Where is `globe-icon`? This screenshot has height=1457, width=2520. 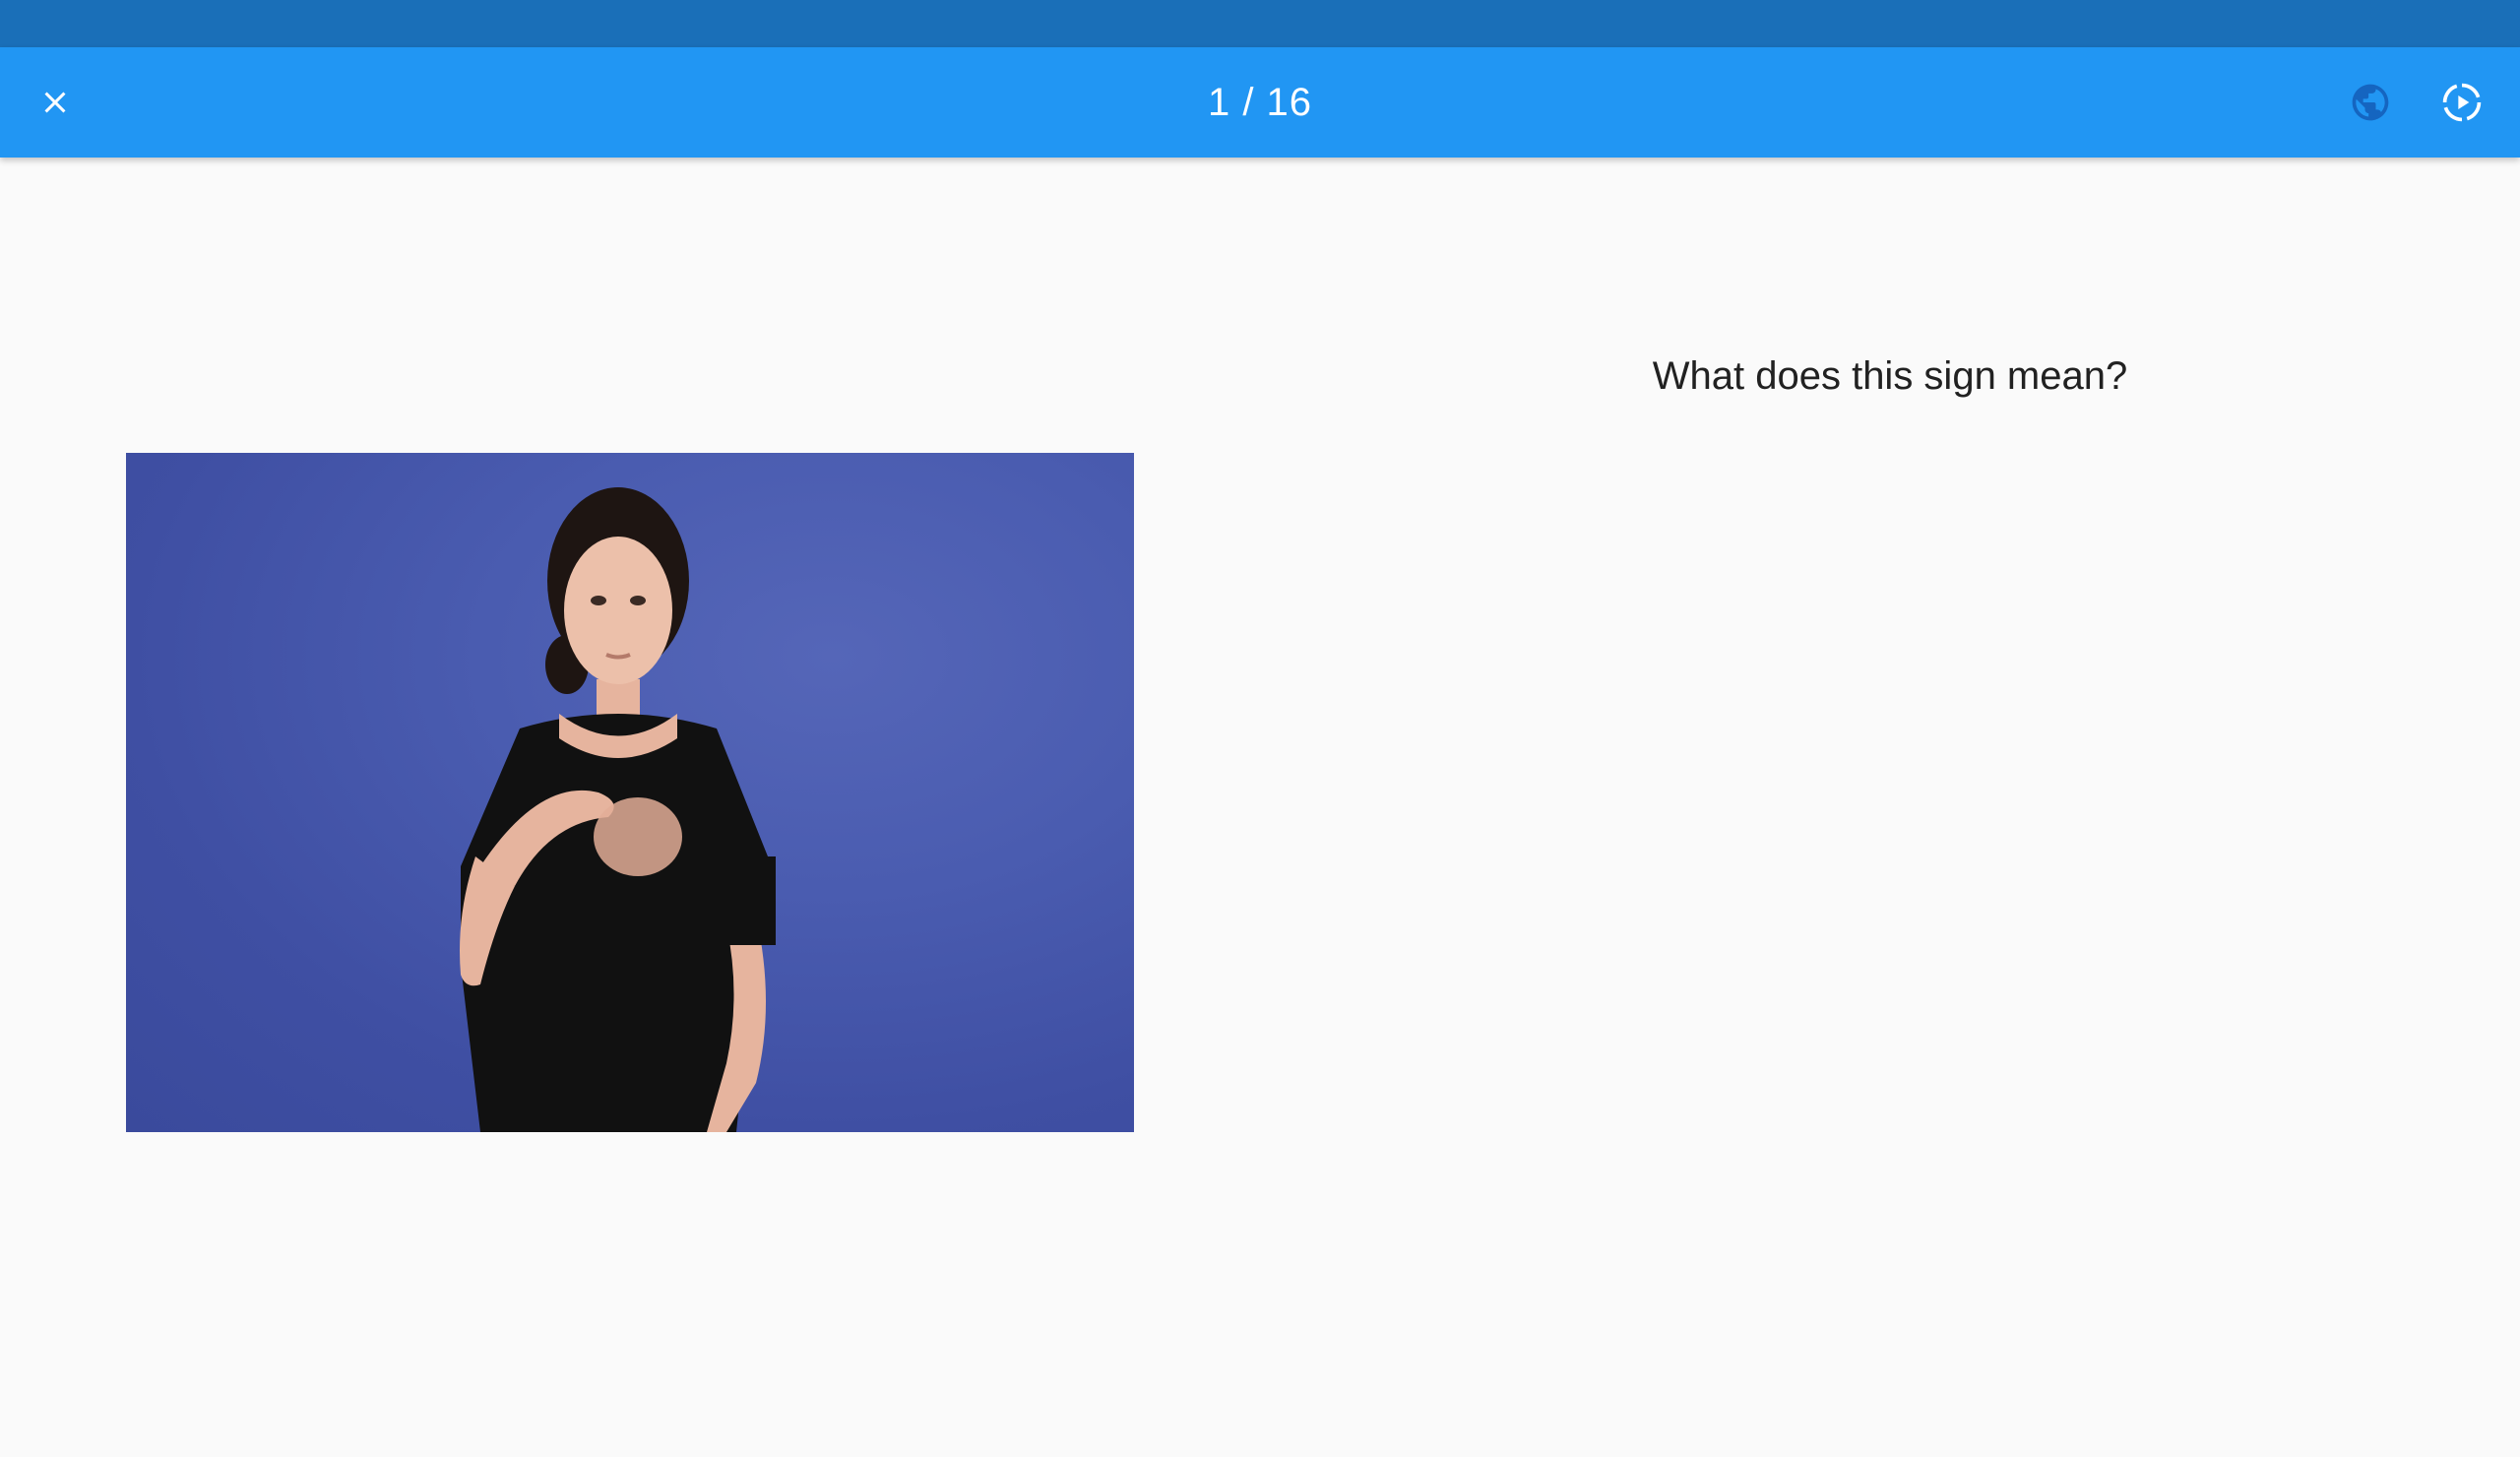
globe-icon is located at coordinates (2370, 102).